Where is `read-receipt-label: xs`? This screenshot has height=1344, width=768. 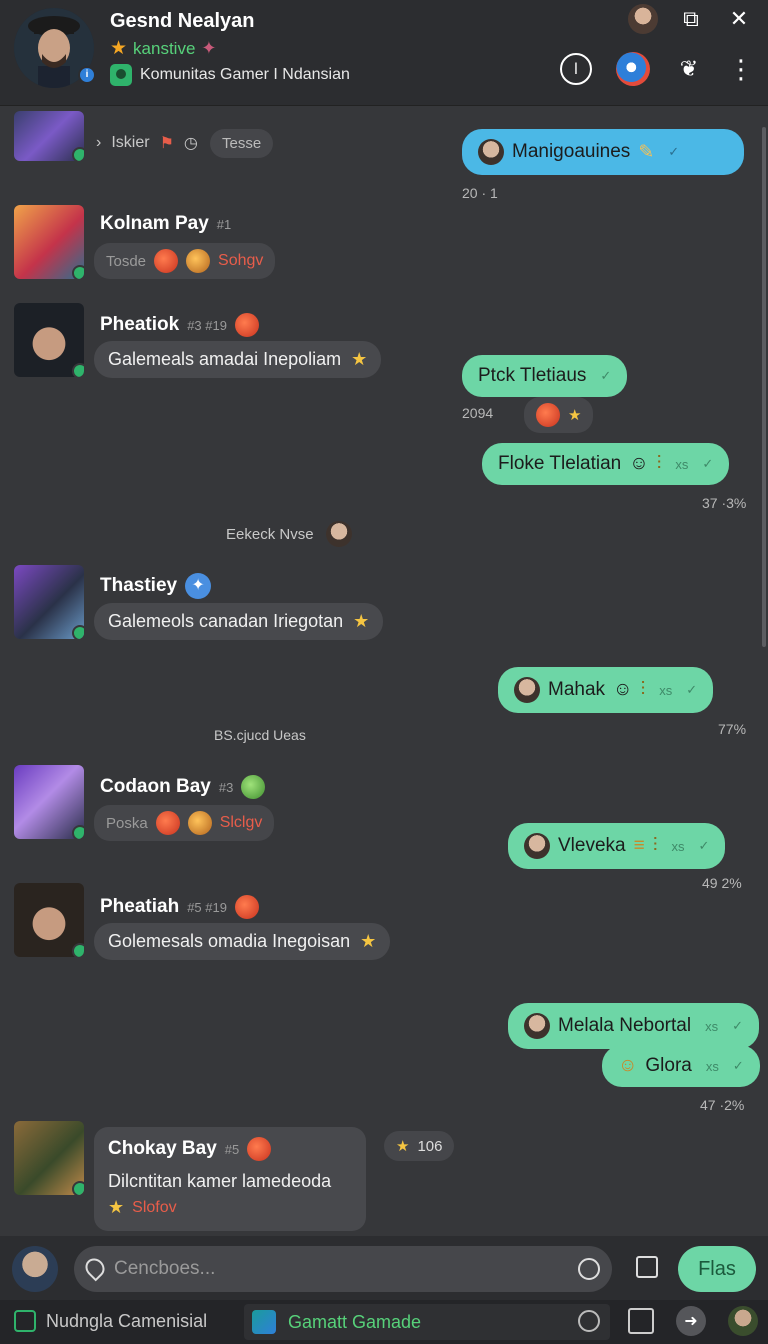 read-receipt-label: xs is located at coordinates (682, 464).